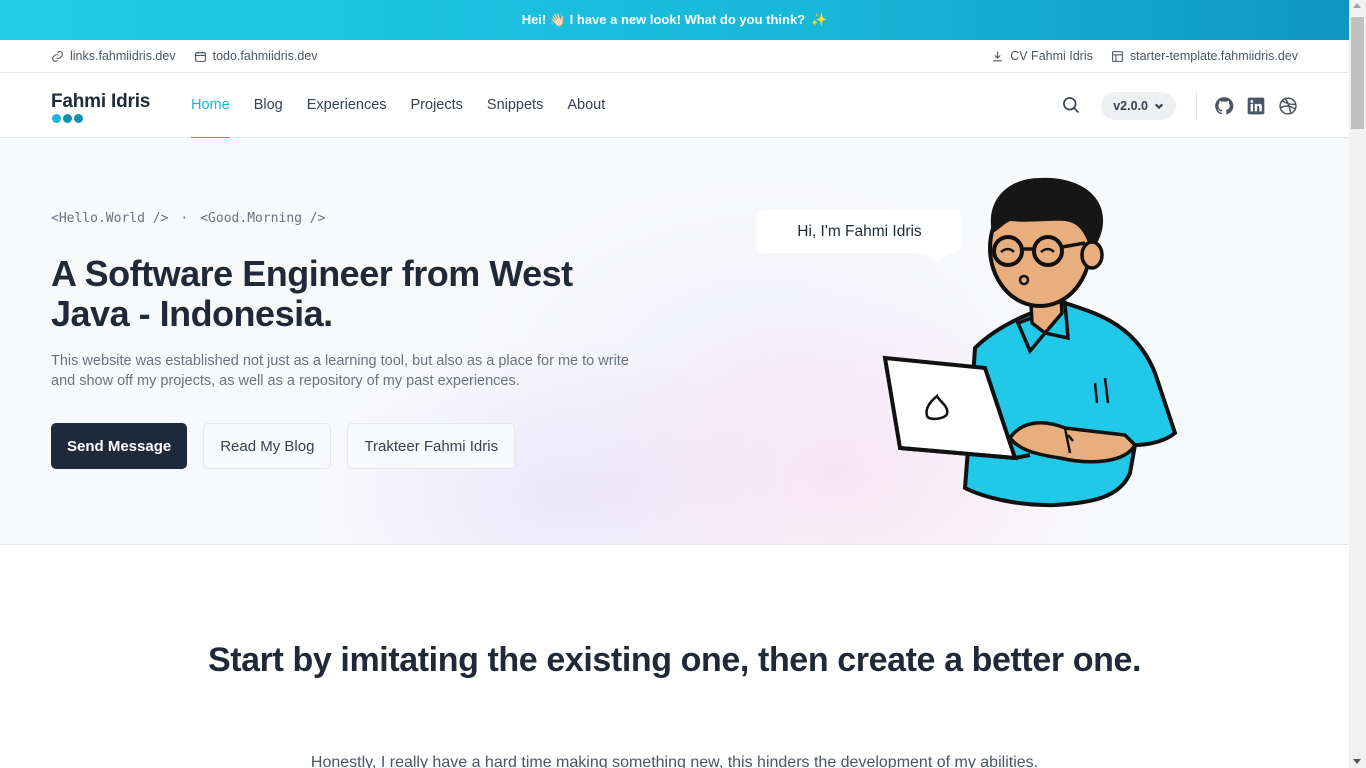 The height and width of the screenshot is (768, 1366). I want to click on scroll-down-arrow-icon, so click(1357, 761).